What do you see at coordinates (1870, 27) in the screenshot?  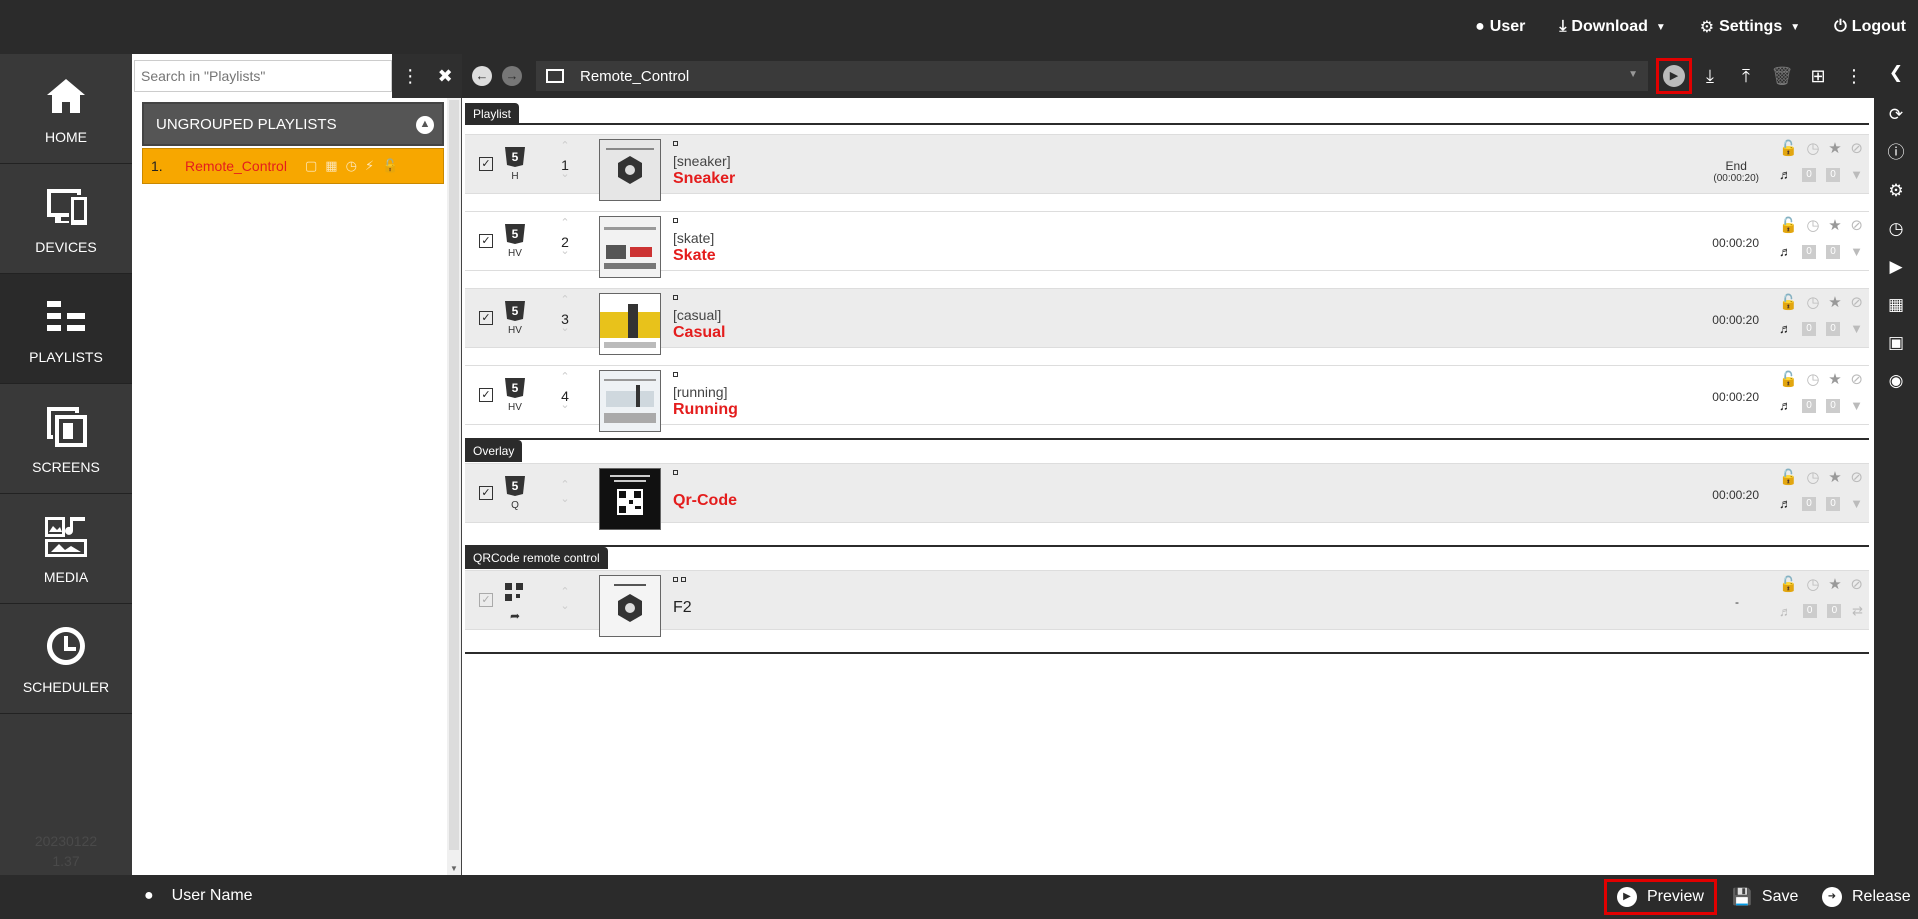 I see `logout-button: ⏻ Logout` at bounding box center [1870, 27].